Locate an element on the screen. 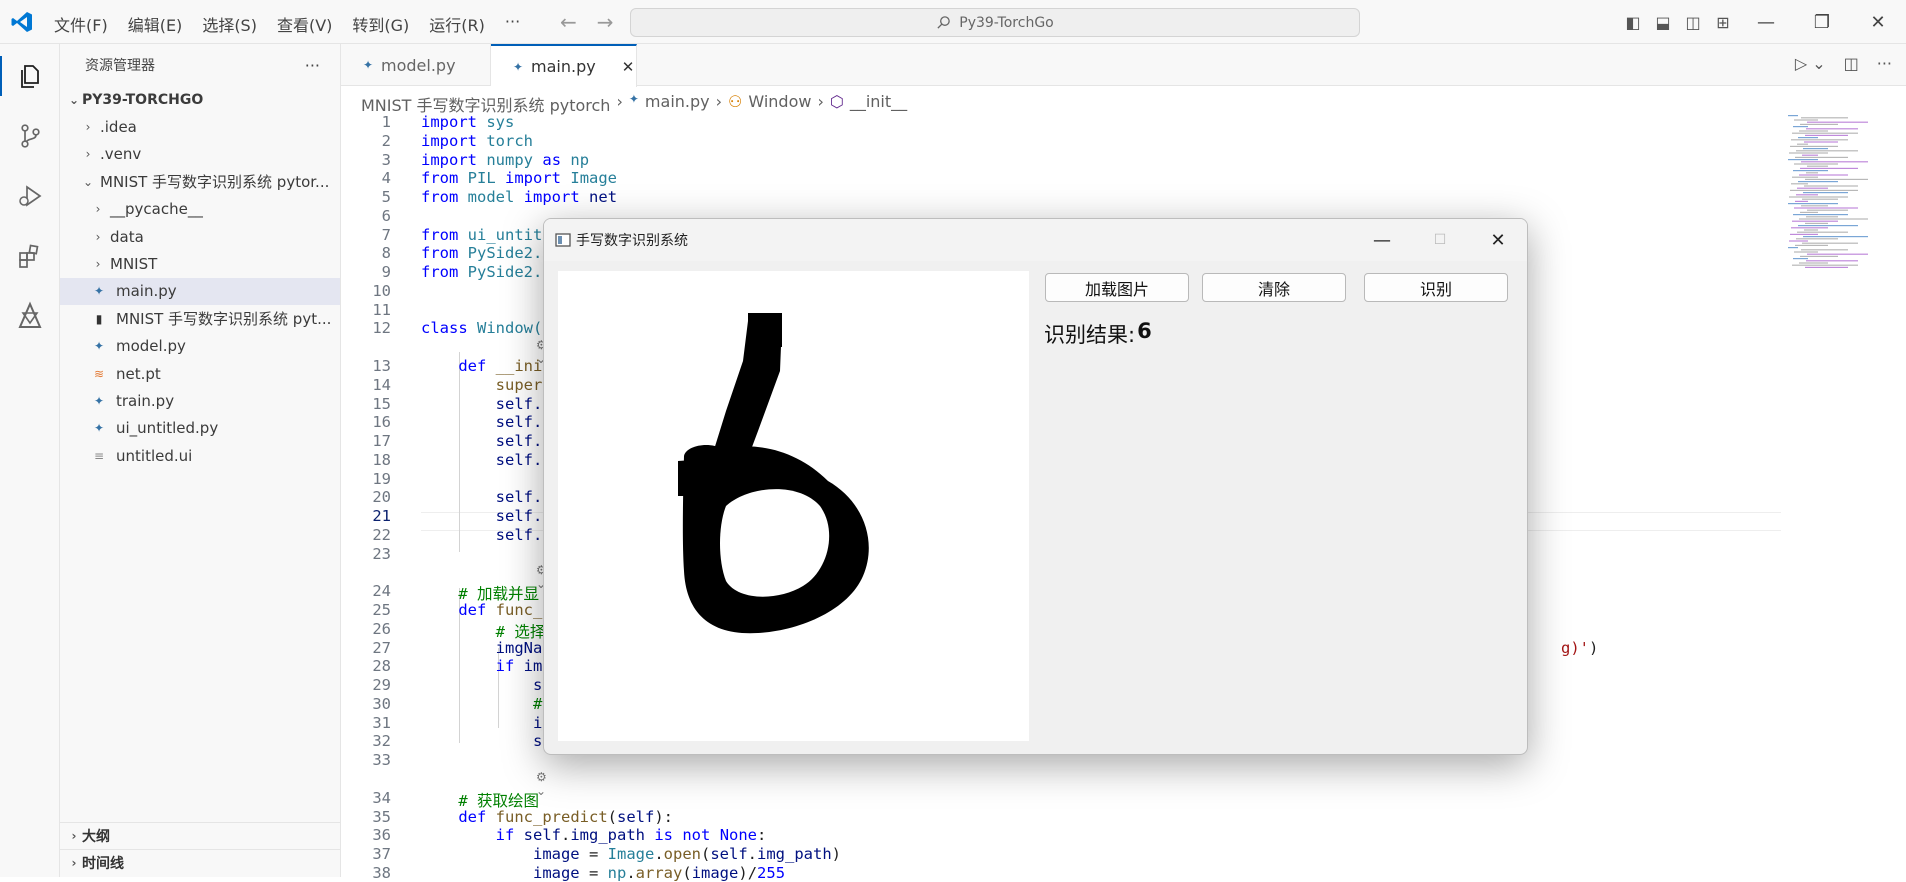  explorer-activity is located at coordinates (30, 76).